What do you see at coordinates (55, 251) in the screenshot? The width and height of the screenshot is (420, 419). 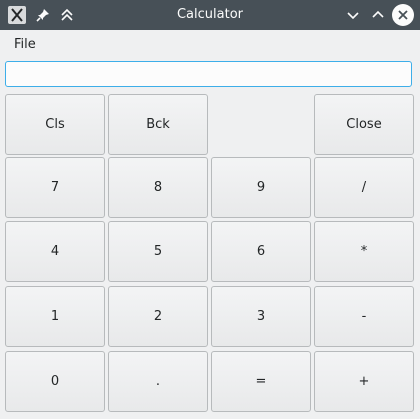 I see `digit-4-button: 4` at bounding box center [55, 251].